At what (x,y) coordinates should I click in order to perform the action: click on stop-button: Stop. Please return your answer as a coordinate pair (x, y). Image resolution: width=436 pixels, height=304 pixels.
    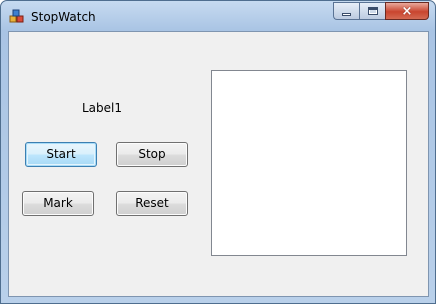
    Looking at the image, I should click on (152, 154).